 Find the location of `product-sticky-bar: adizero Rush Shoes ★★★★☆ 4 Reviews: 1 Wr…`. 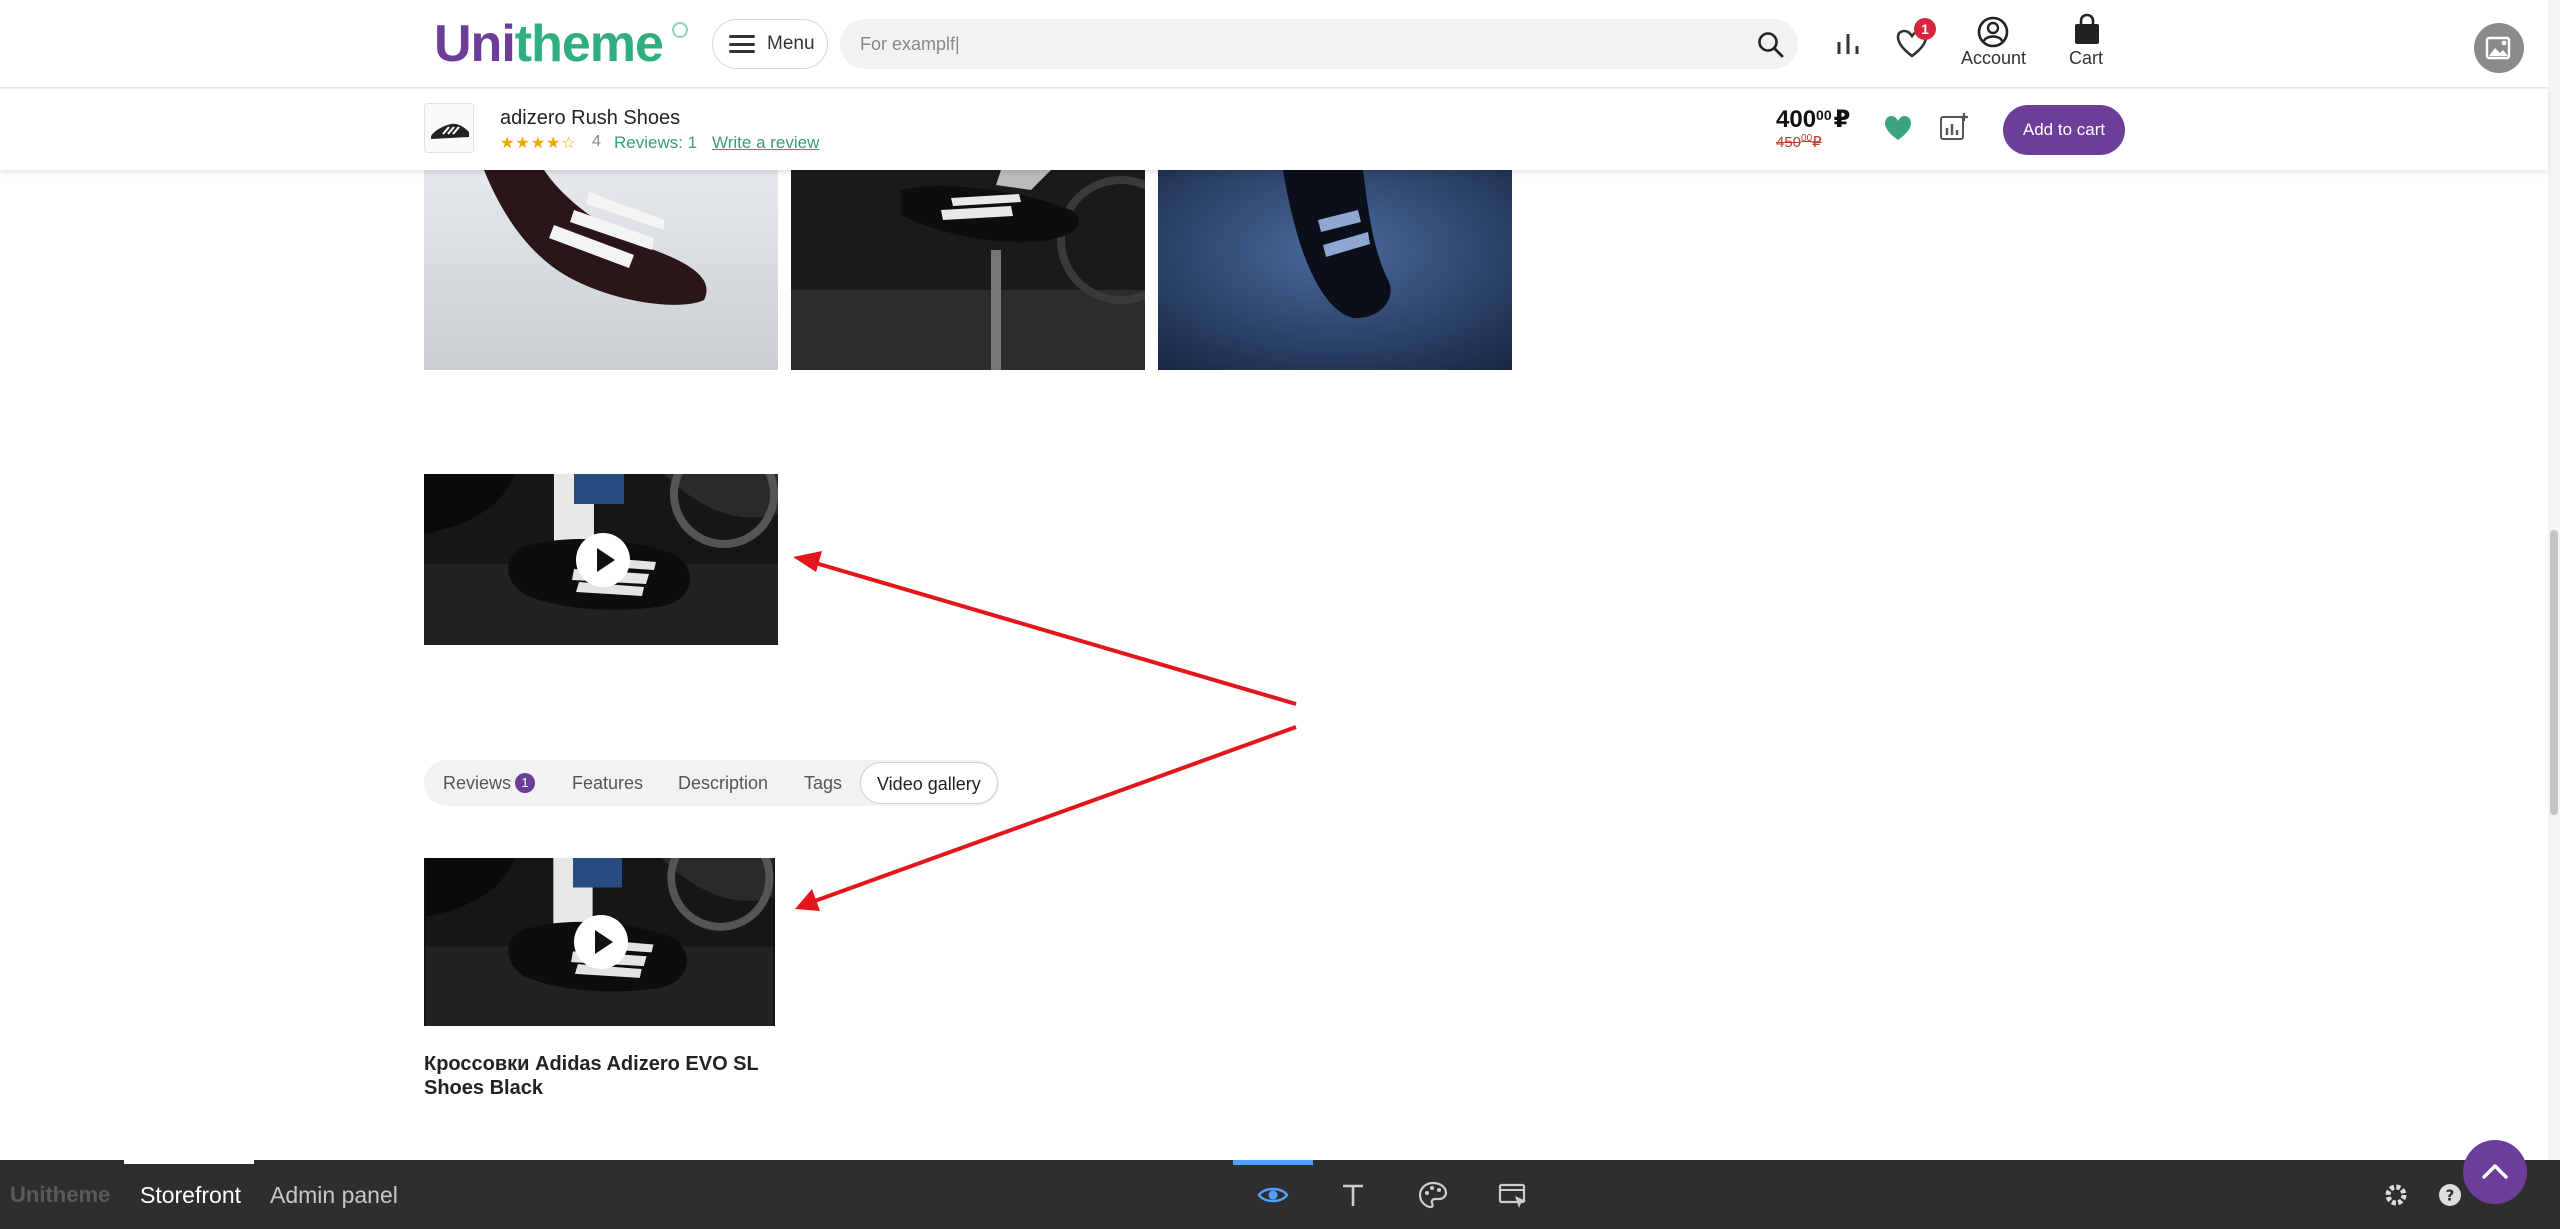

product-sticky-bar: adizero Rush Shoes ★★★★☆ 4 Reviews: 1 Wr… is located at coordinates (1274, 129).